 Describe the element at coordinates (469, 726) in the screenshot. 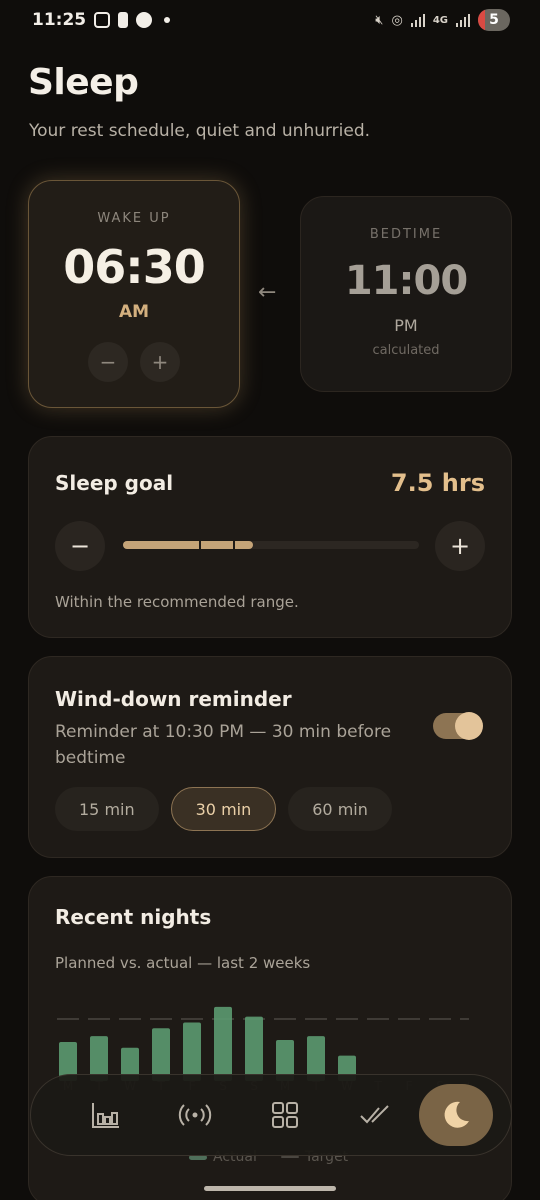

I see `toggle-knob` at that location.